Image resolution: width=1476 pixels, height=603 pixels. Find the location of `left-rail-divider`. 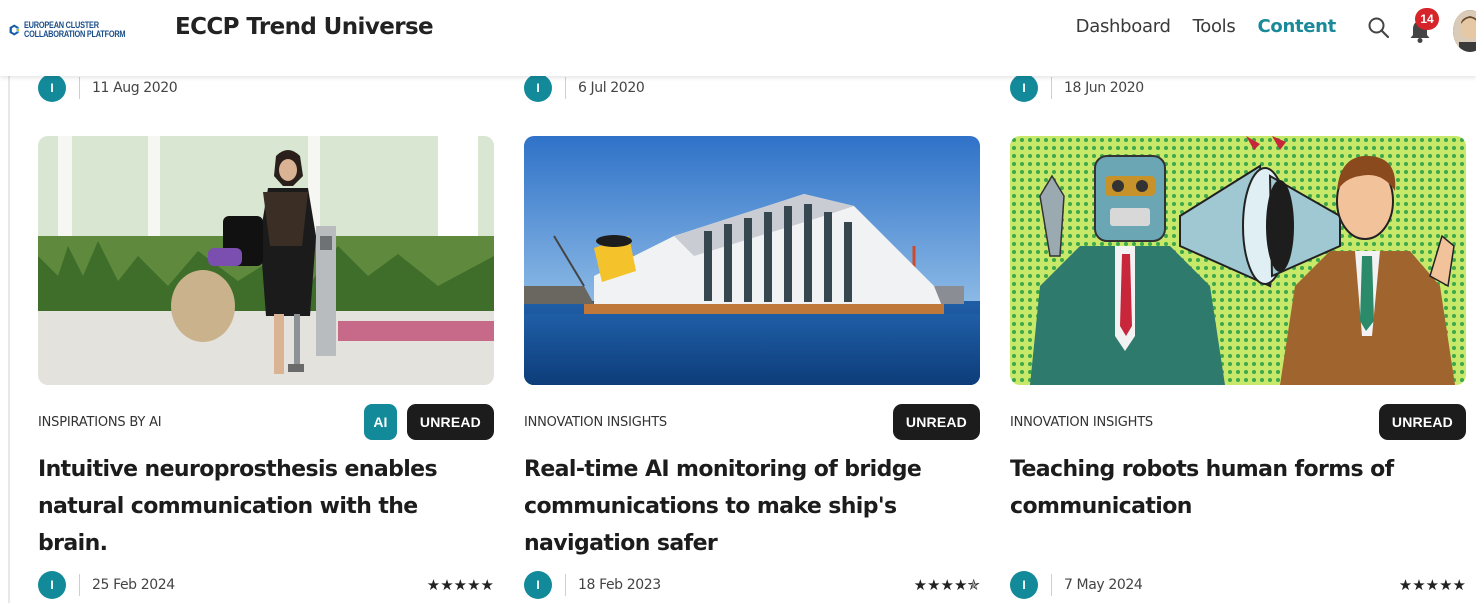

left-rail-divider is located at coordinates (9, 339).